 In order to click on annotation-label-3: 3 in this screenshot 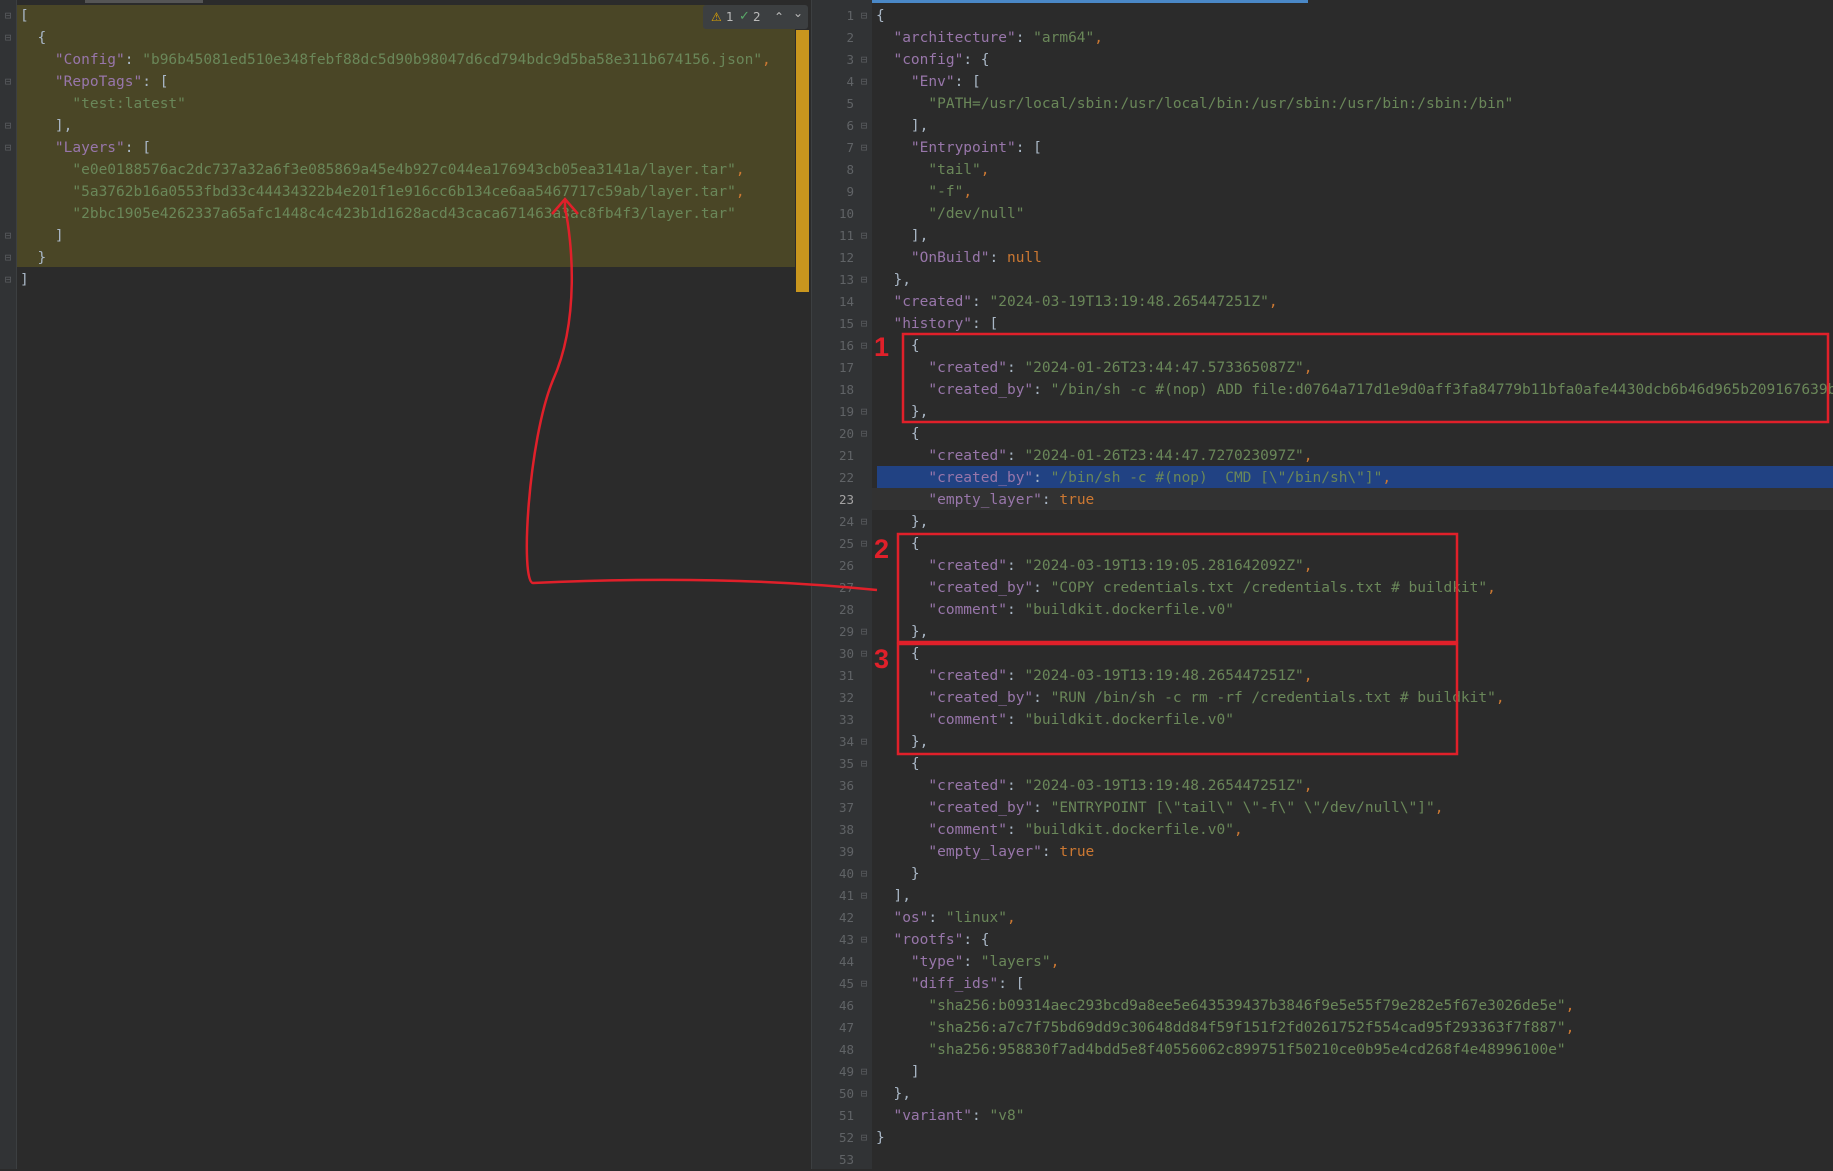, I will do `click(881, 659)`.